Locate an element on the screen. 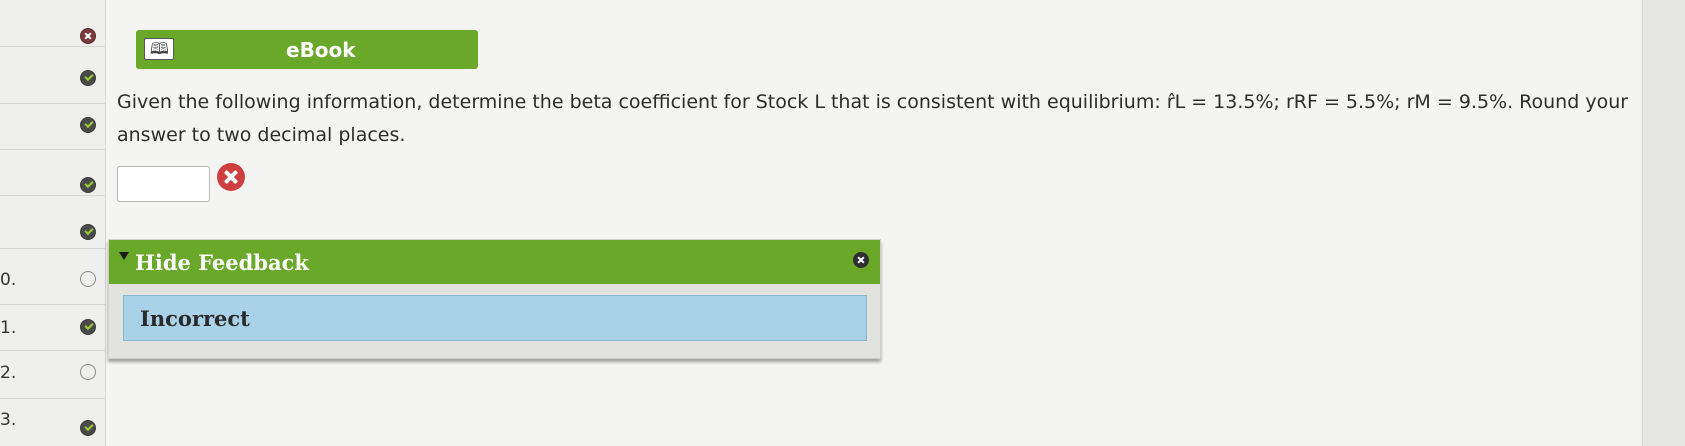 Image resolution: width=1685 pixels, height=446 pixels. book-icon is located at coordinates (159, 51).